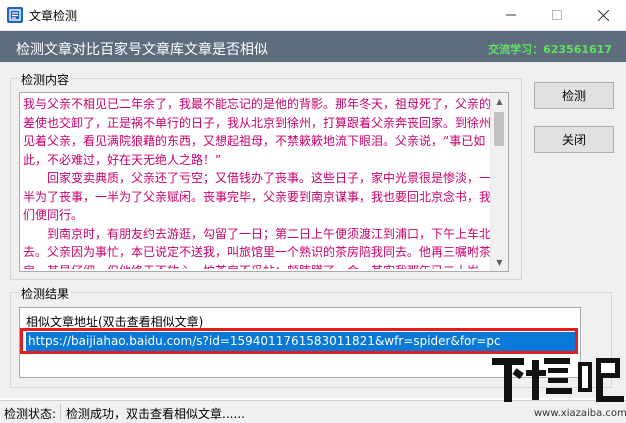 Image resolution: width=626 pixels, height=423 pixels. Describe the element at coordinates (550, 49) in the screenshot. I see `contact-info: 交流学习：623561617` at that location.